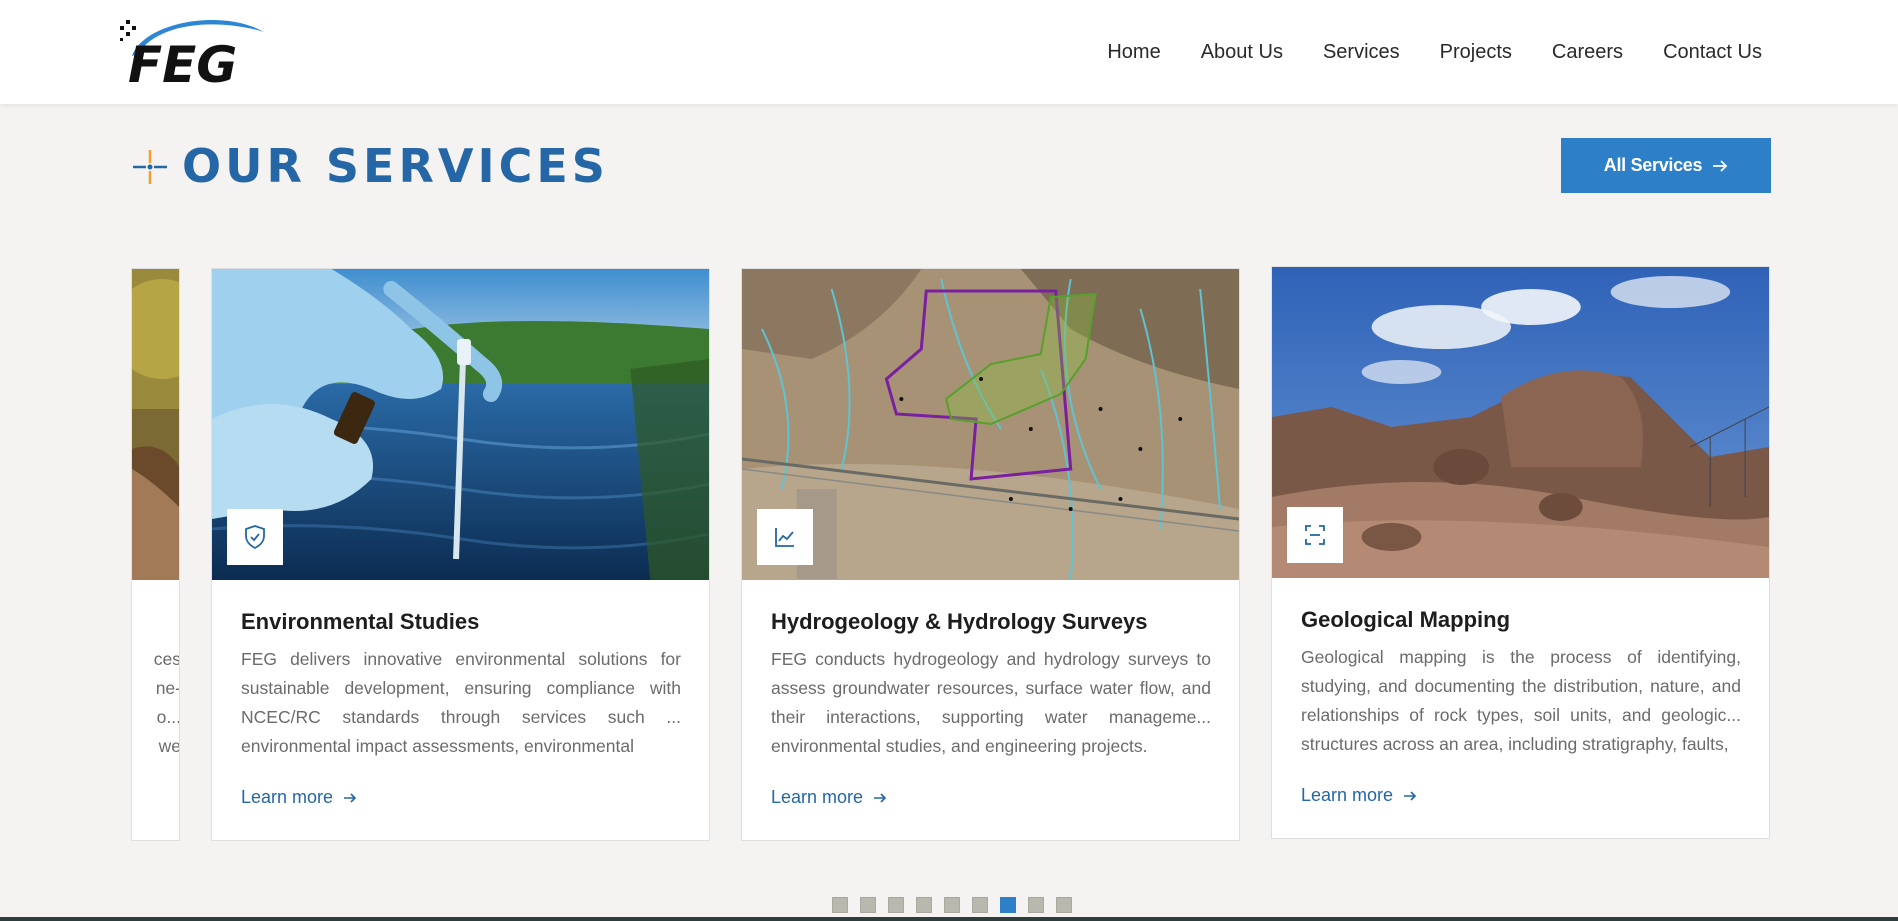  I want to click on all-services-button: All Services, so click(1666, 165).